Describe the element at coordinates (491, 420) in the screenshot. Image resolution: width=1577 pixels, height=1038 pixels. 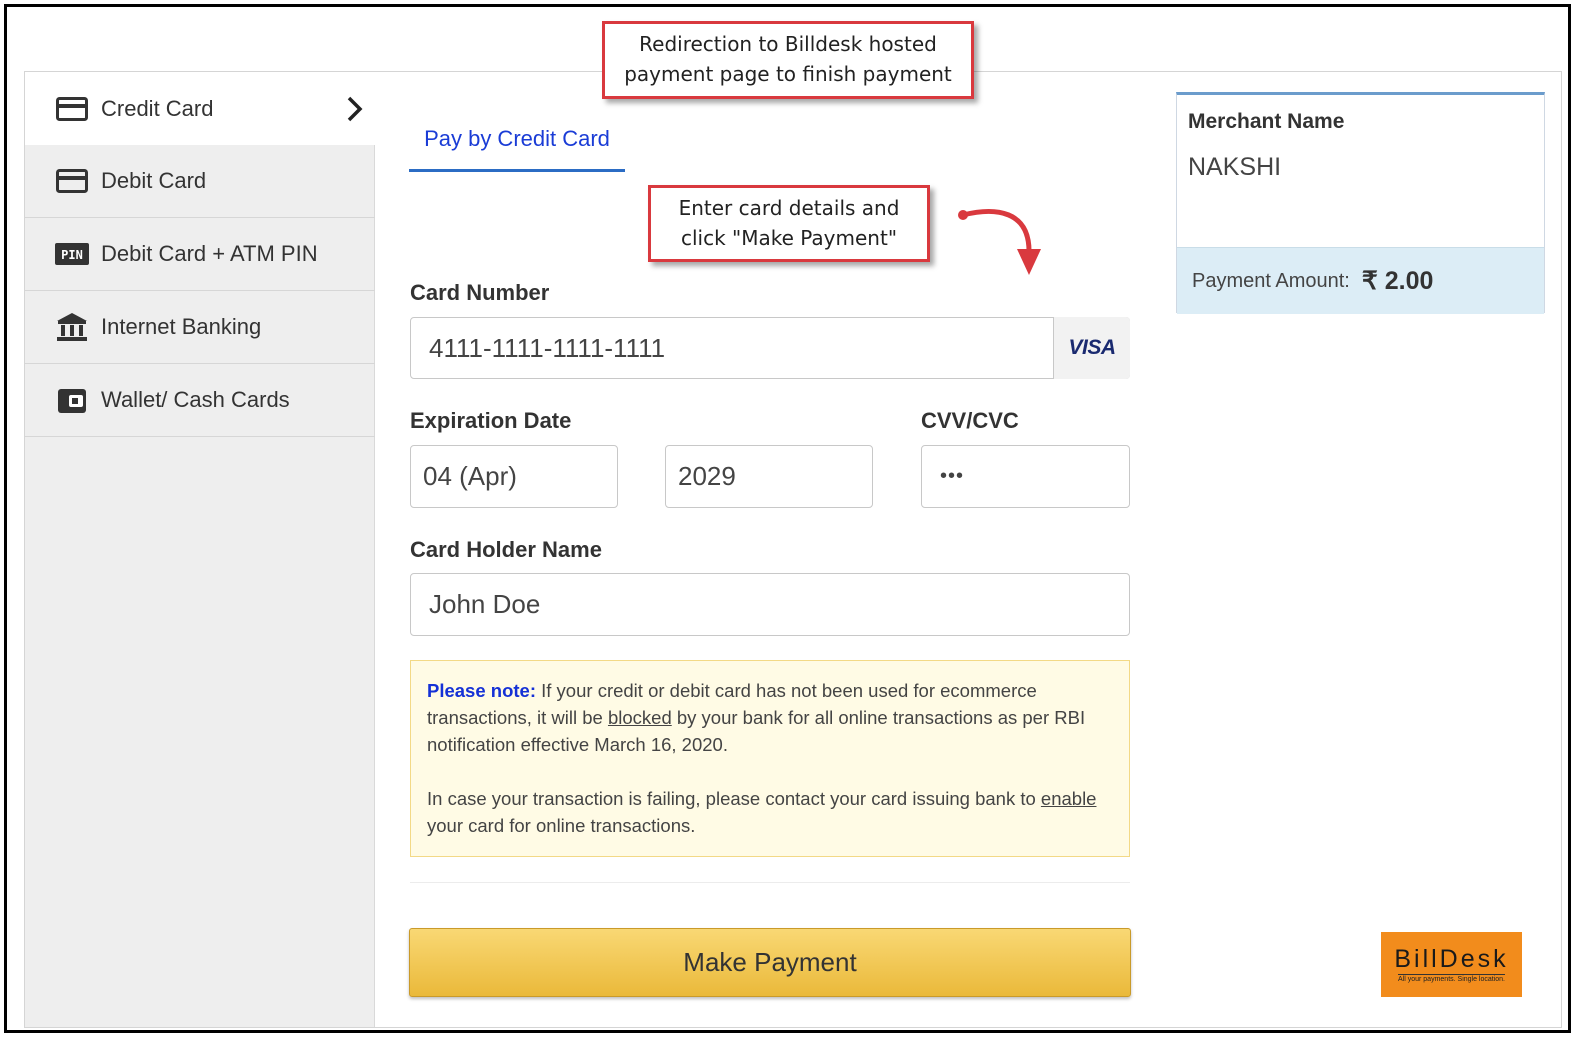
I see `expiration-date-label: Expiration Date` at that location.